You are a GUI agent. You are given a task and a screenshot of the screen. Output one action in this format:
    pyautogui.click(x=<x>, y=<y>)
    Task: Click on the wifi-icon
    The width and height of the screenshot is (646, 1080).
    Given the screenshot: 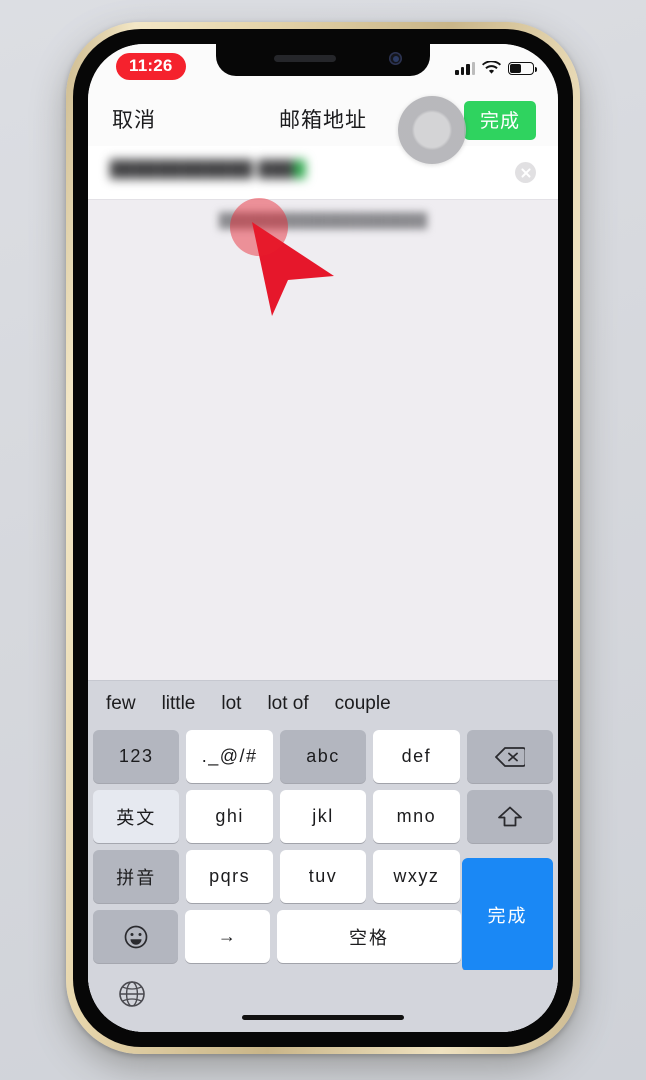 What is the action you would take?
    pyautogui.click(x=491, y=67)
    